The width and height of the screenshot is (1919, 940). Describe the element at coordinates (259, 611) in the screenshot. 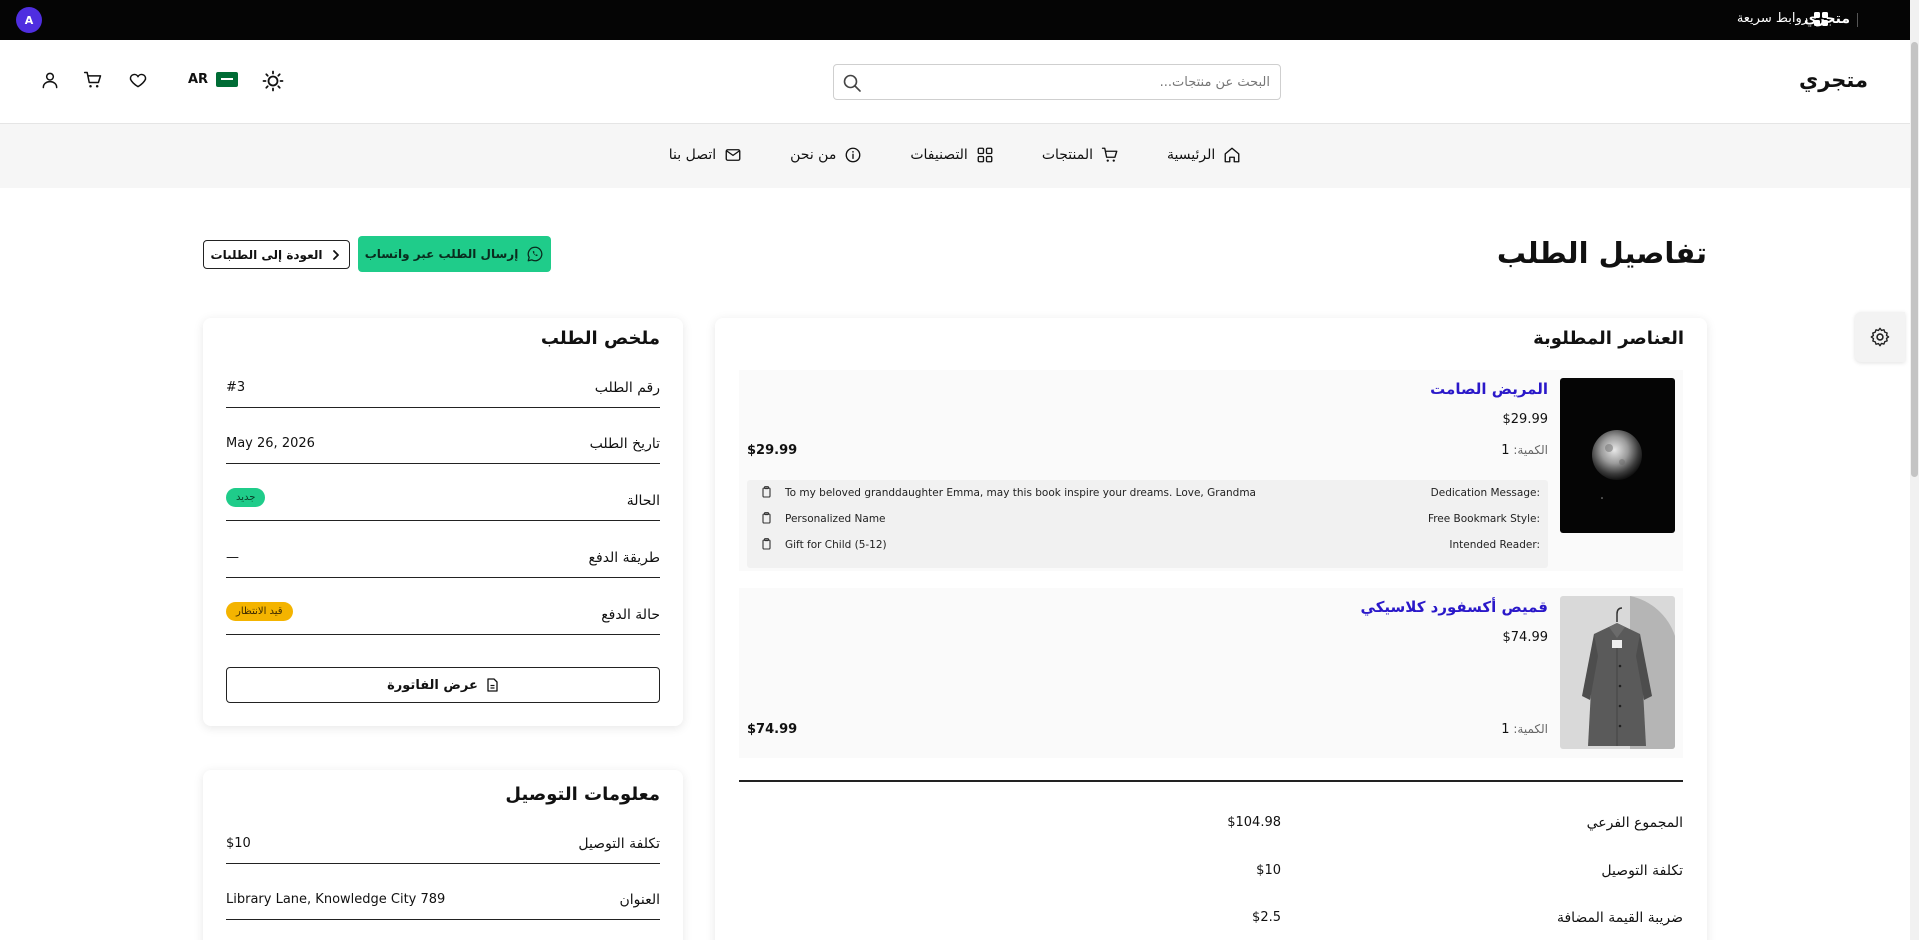

I see `payment-status-badge: قيد الانتظار` at that location.